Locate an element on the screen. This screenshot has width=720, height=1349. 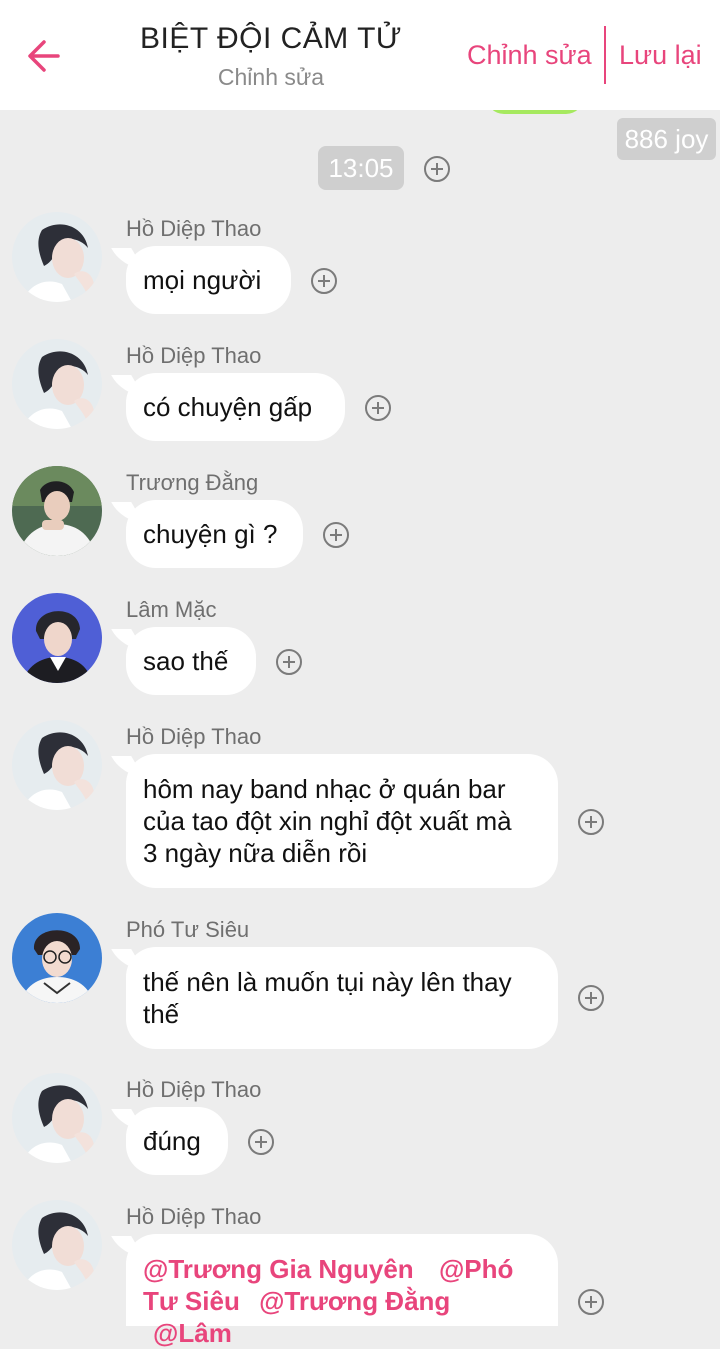
message-bubble: sao thế is located at coordinates (191, 661).